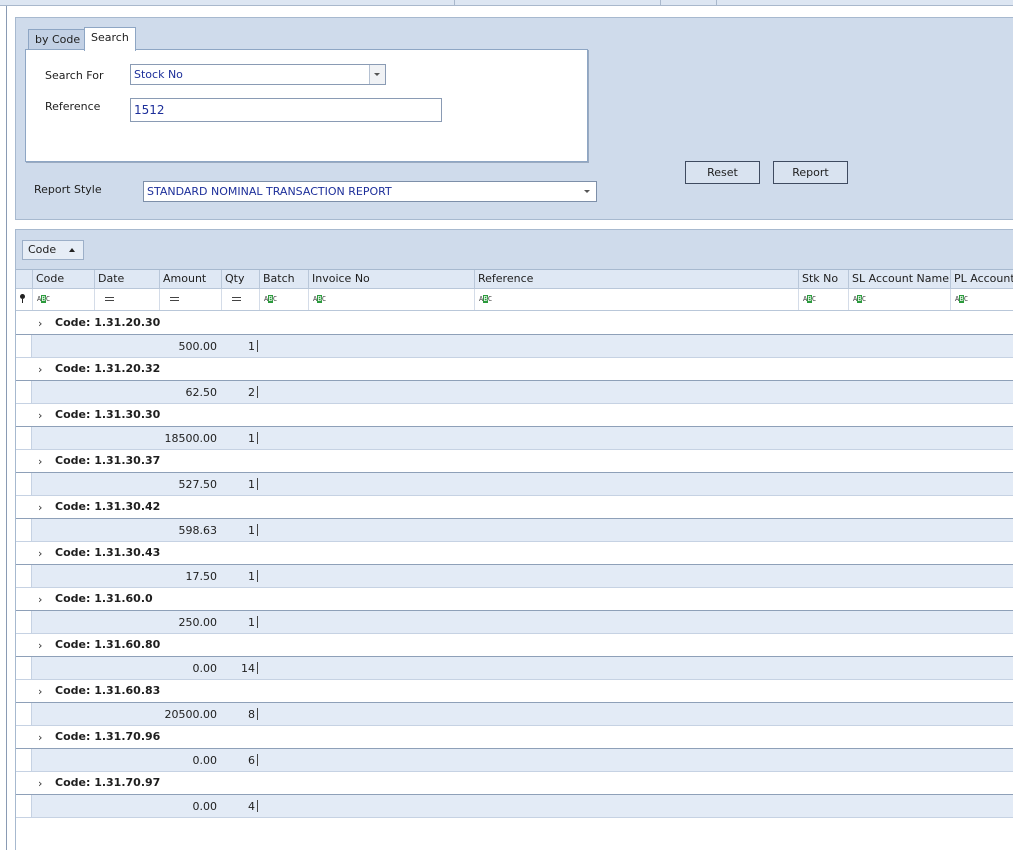 The width and height of the screenshot is (1013, 850). I want to click on filter-cell-batch: ABC, so click(283, 299).